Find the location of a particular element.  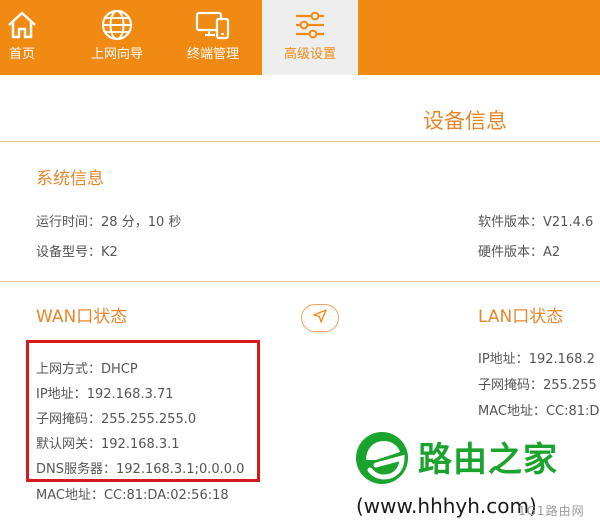

field-value: 192.168.2 is located at coordinates (561, 359).